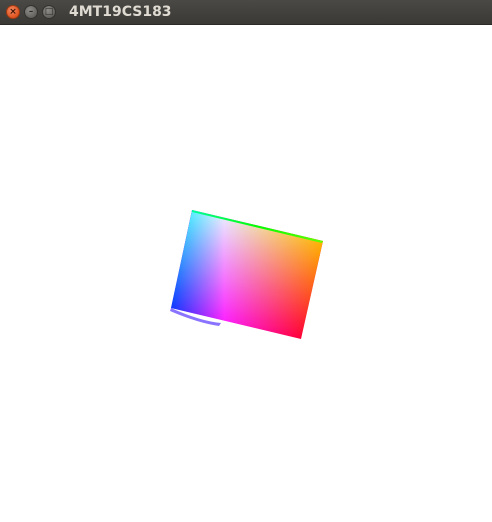 This screenshot has height=522, width=492. I want to click on minimize-icon: –, so click(31, 12).